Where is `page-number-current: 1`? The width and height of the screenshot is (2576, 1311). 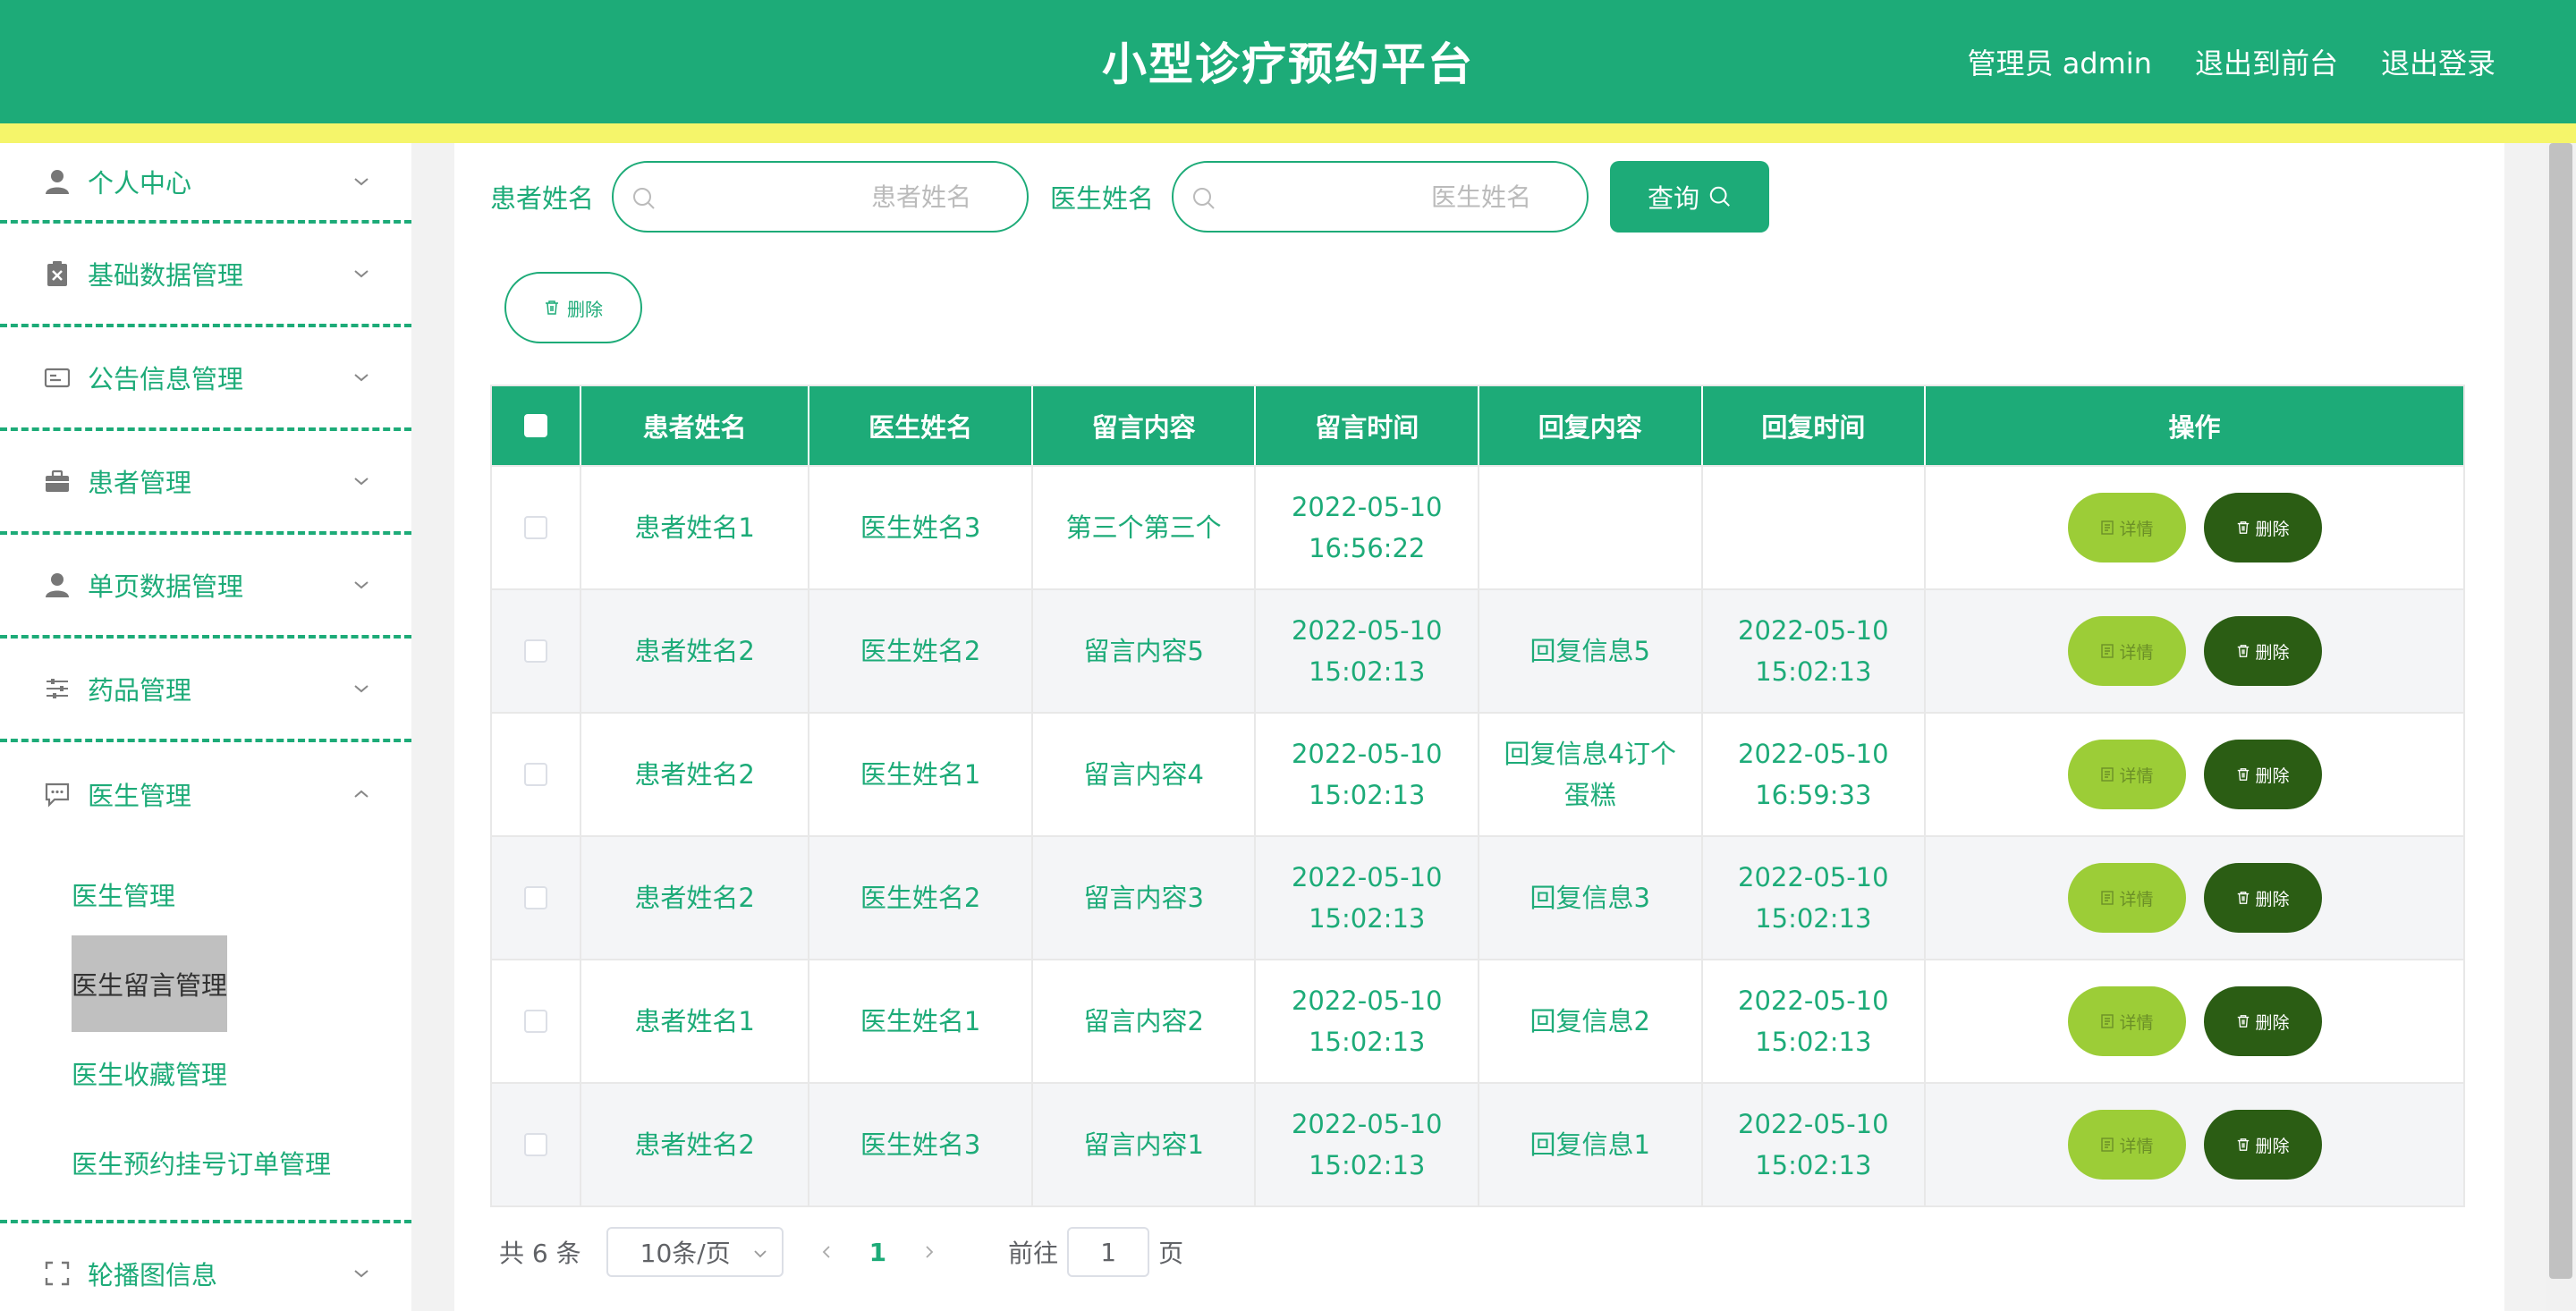
page-number-current: 1 is located at coordinates (877, 1252).